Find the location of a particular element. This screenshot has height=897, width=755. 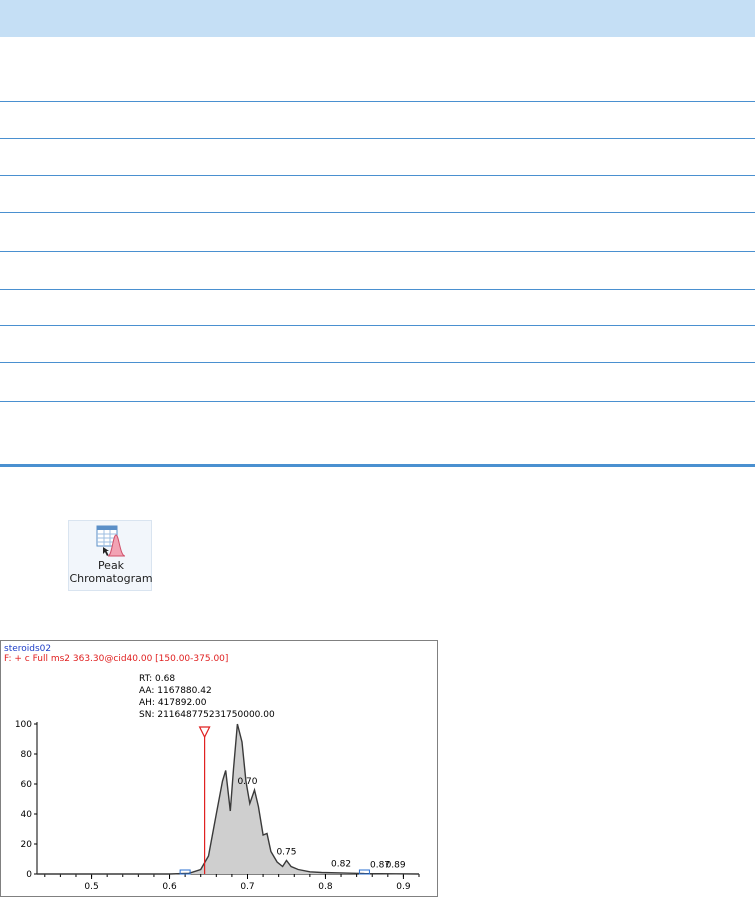

peak-label: 0.75 is located at coordinates (286, 853).